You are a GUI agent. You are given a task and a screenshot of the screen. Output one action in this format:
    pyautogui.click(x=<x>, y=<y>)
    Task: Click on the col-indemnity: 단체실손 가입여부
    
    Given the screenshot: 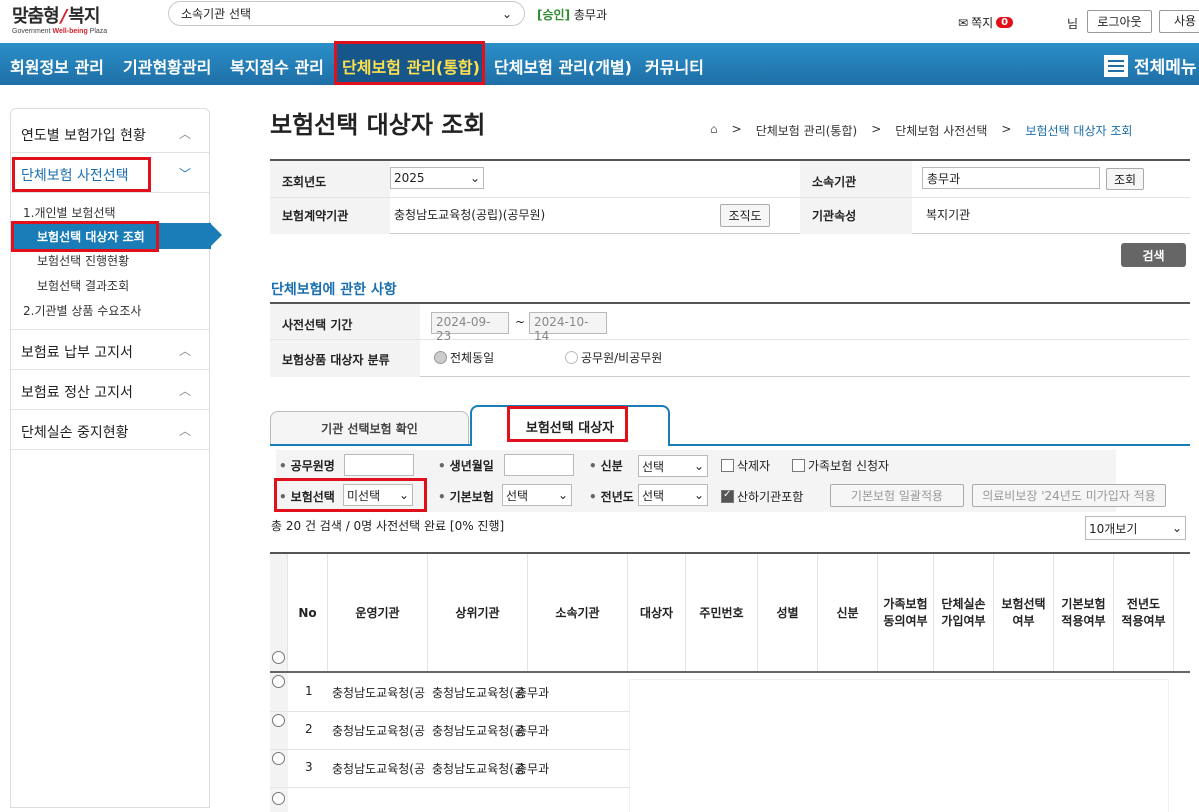 What is the action you would take?
    pyautogui.click(x=964, y=613)
    